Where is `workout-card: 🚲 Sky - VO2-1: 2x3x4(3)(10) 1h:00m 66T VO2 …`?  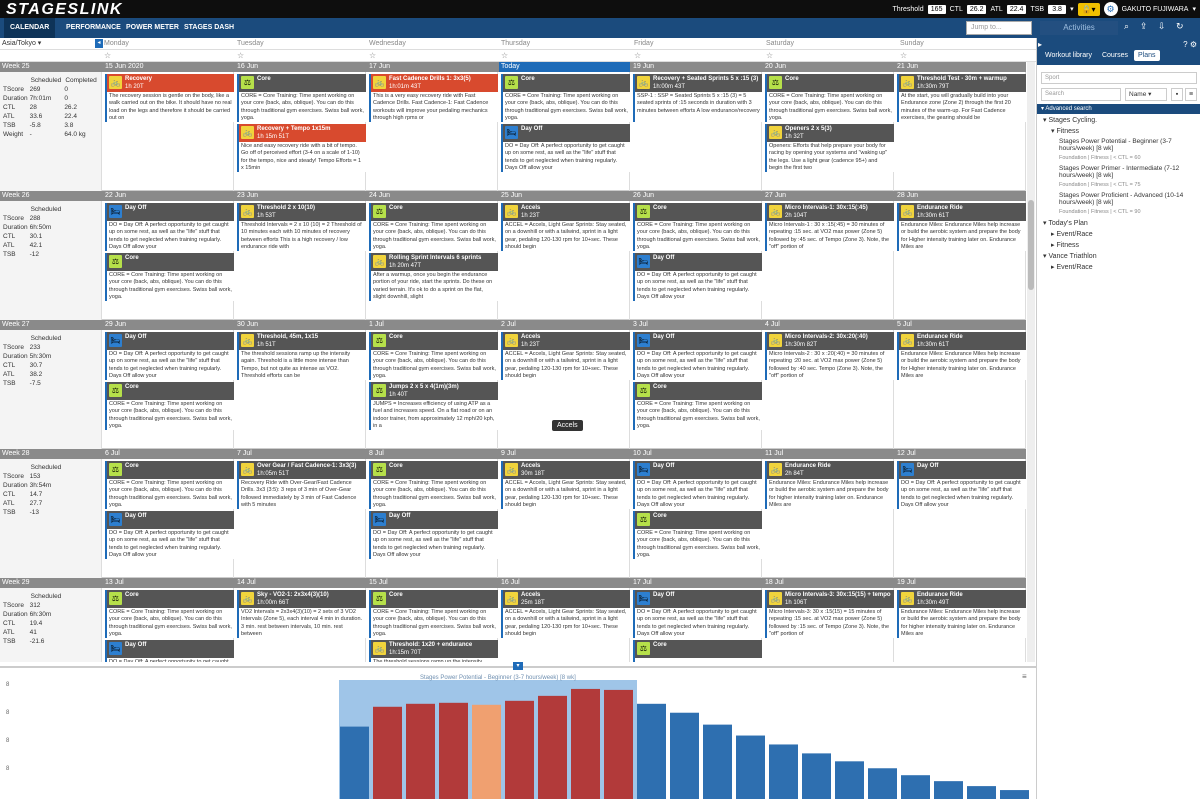 workout-card: 🚲 Sky - VO2-1: 2x3x4(3)(10) 1h:00m 66T VO2 … is located at coordinates (301, 614).